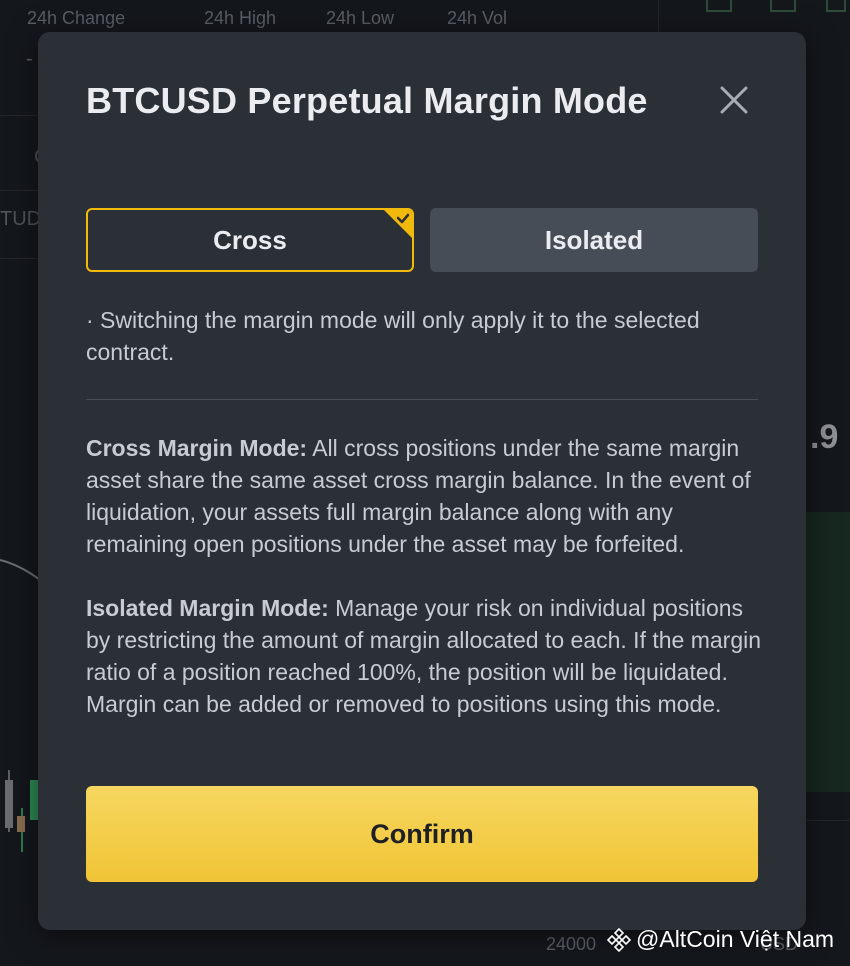 The height and width of the screenshot is (966, 850). Describe the element at coordinates (76, 18) in the screenshot. I see `stat-24h-change-label: 24h Change` at that location.